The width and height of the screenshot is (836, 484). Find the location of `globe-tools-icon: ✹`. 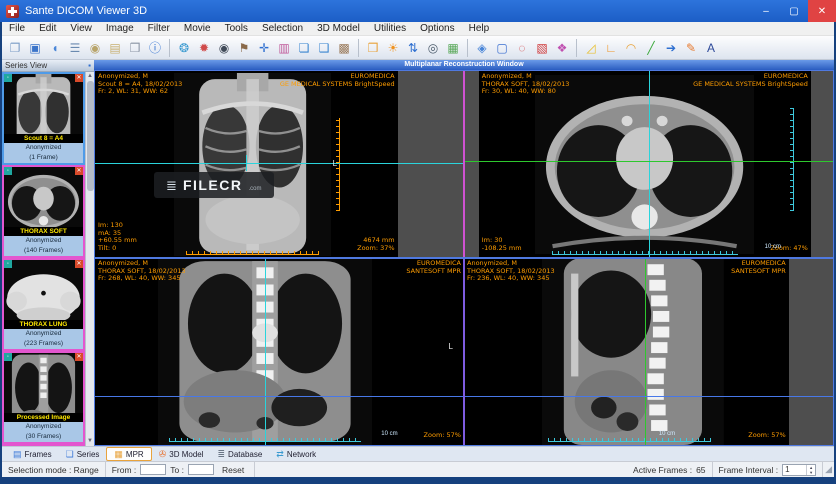

globe-tools-icon: ✹ is located at coordinates (204, 48).